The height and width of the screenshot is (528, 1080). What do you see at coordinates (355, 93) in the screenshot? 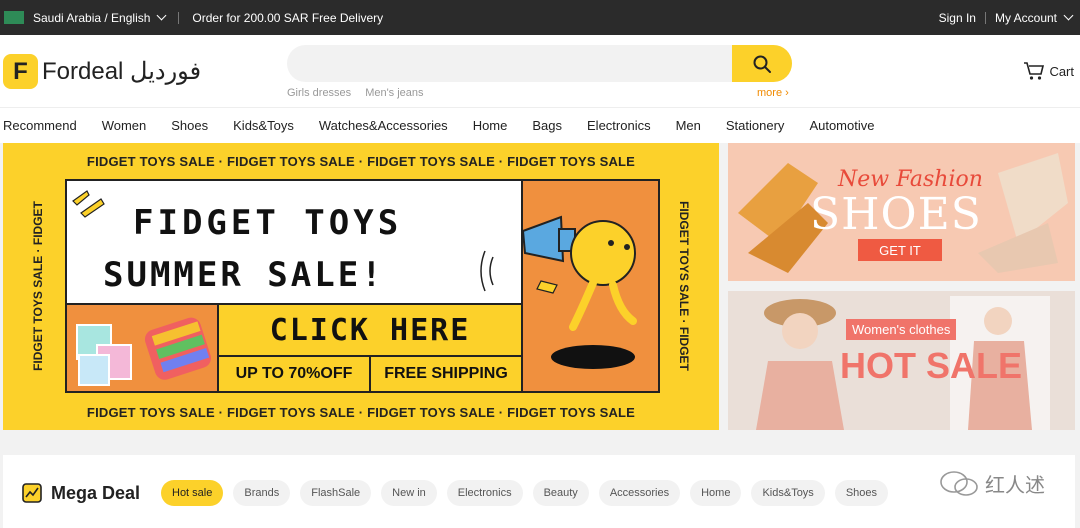
I see `search-hints: Girls dresses Men's jeans` at bounding box center [355, 93].